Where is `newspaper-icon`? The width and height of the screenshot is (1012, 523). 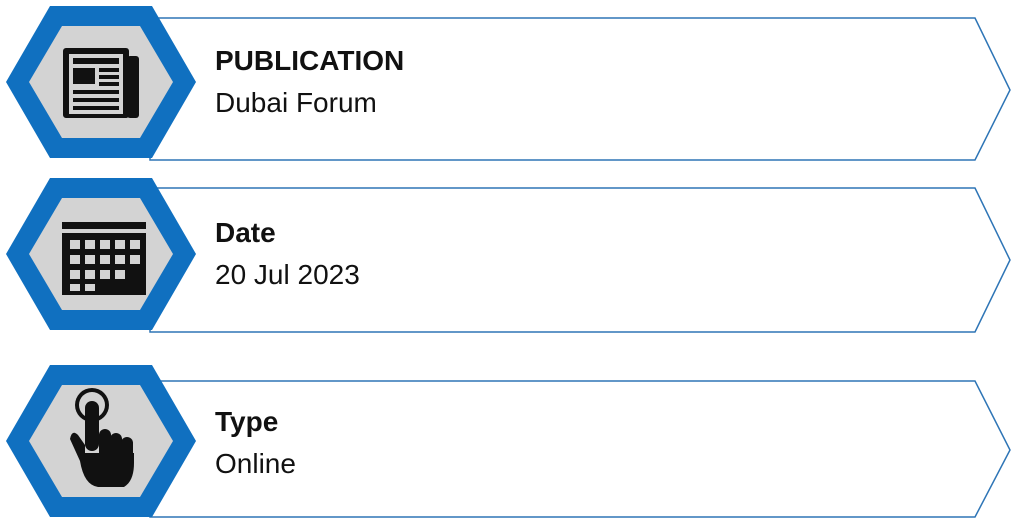 newspaper-icon is located at coordinates (101, 83).